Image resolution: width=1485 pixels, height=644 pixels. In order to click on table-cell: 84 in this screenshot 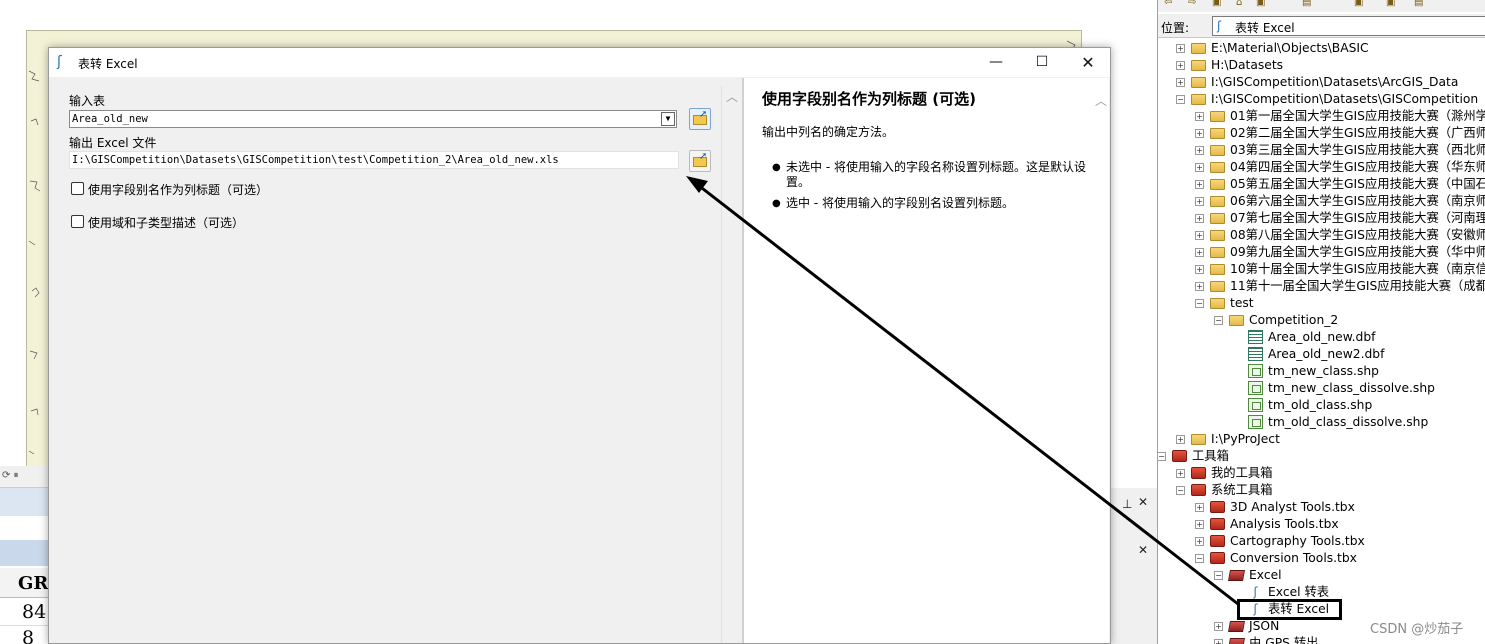, I will do `click(24, 613)`.